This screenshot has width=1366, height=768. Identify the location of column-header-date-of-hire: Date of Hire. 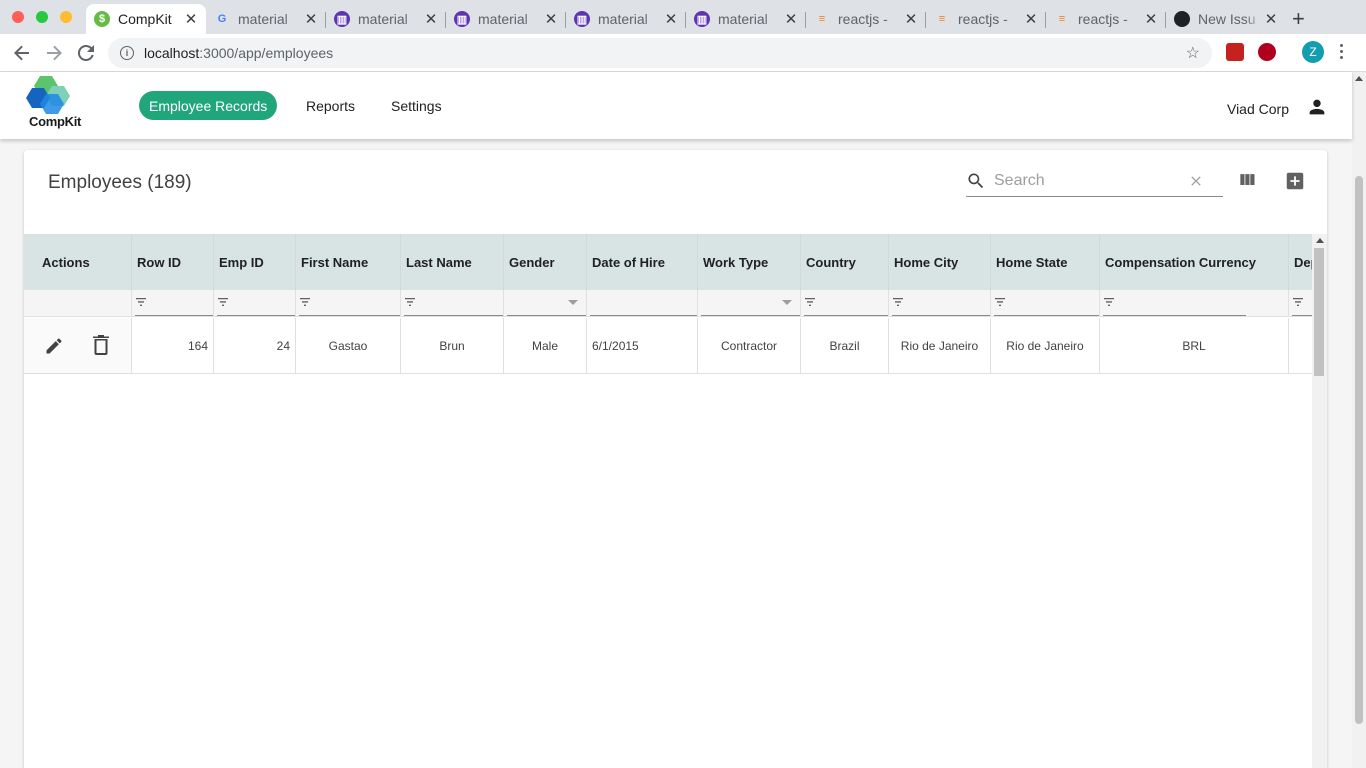
(642, 262).